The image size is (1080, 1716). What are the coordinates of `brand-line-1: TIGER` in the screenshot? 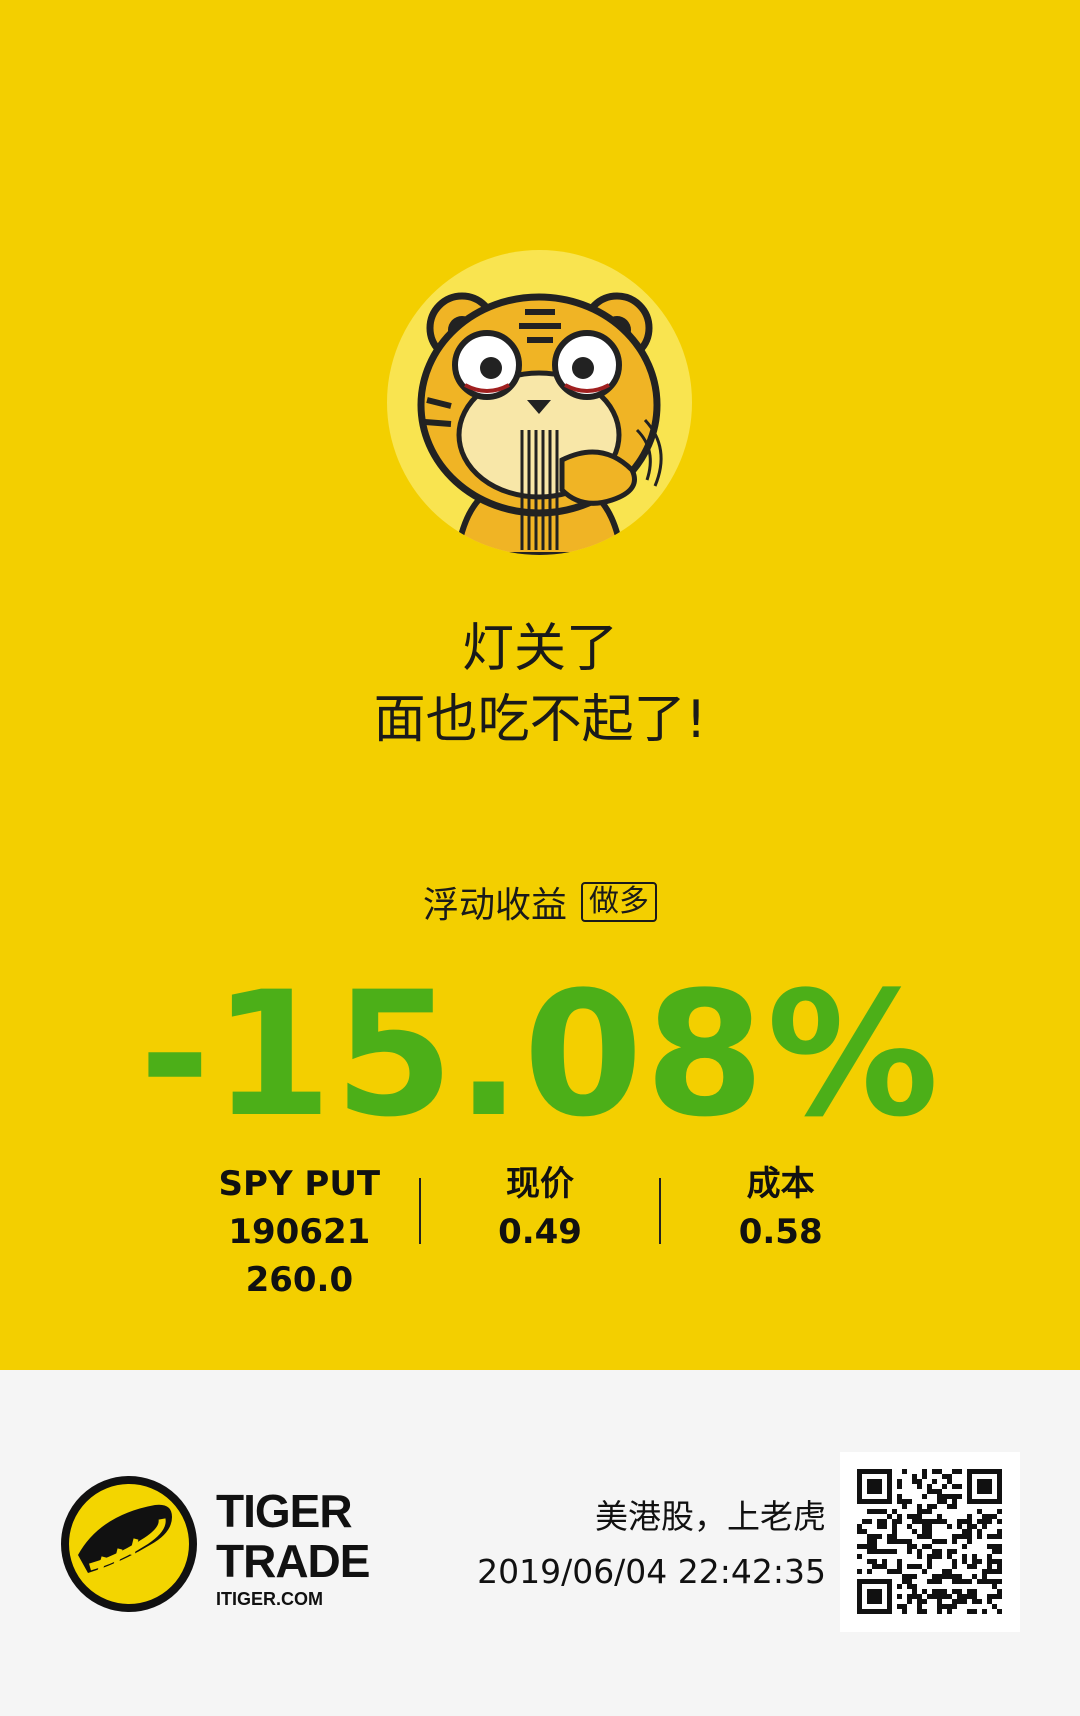 It's located at (284, 1511).